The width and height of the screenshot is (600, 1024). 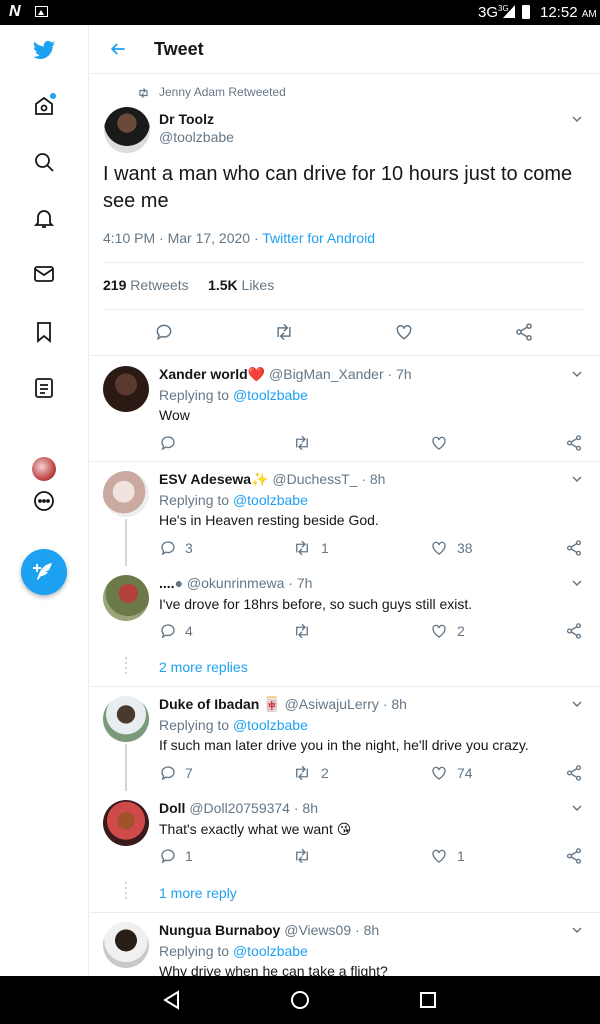 I want to click on retweets-stat: 219 Retweets, so click(x=146, y=285).